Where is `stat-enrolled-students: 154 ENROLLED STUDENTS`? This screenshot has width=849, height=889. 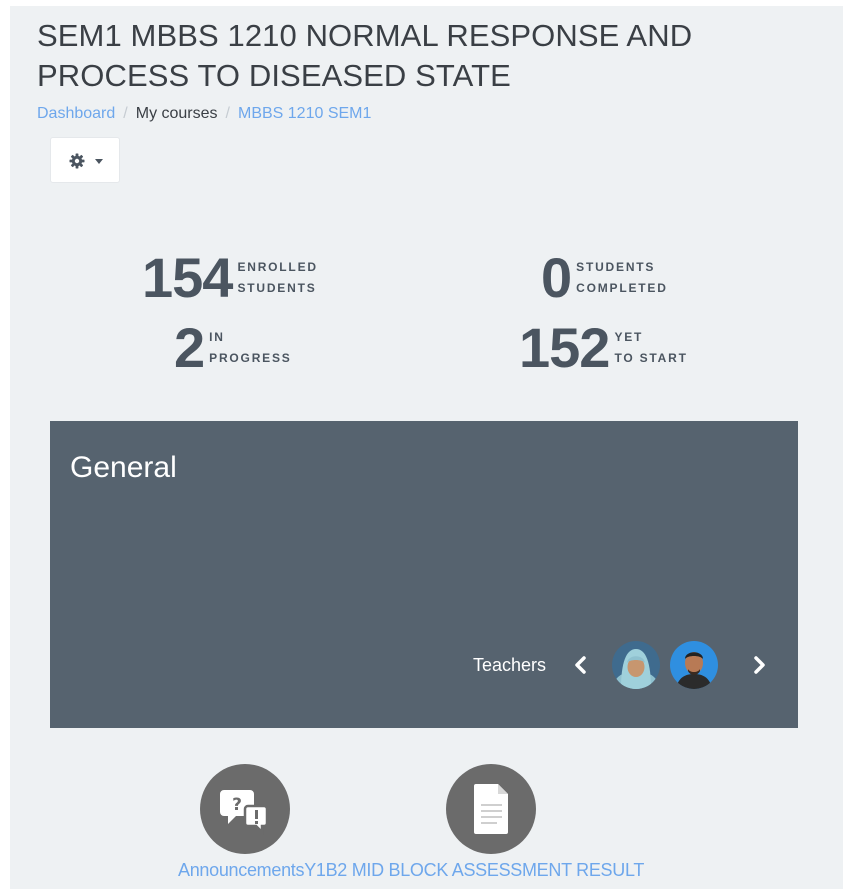 stat-enrolled-students: 154 ENROLLED STUDENTS is located at coordinates (230, 278).